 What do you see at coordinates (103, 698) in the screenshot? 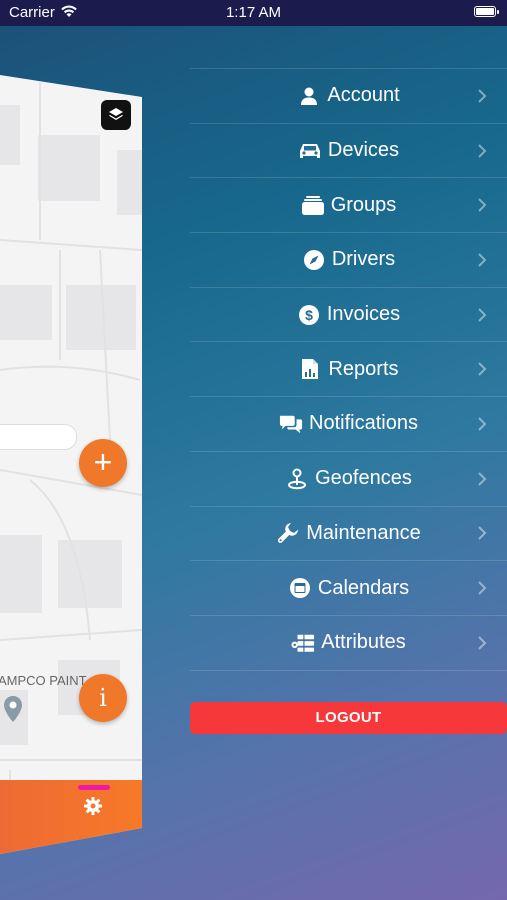
I see `info-button: i` at bounding box center [103, 698].